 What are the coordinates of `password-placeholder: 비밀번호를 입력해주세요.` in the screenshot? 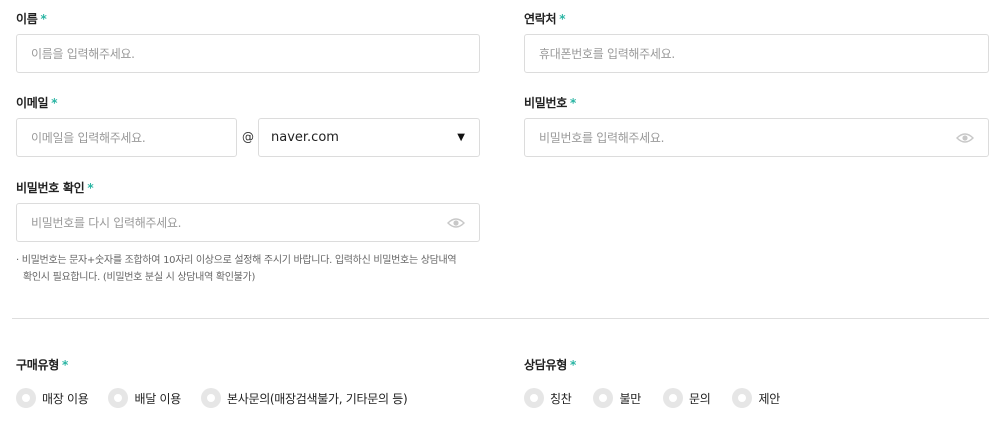 It's located at (602, 138).